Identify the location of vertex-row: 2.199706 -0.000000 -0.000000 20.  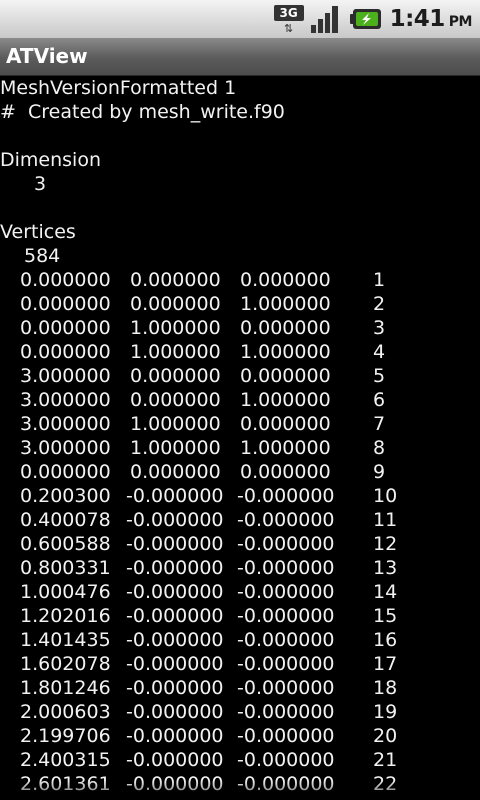
(240, 736).